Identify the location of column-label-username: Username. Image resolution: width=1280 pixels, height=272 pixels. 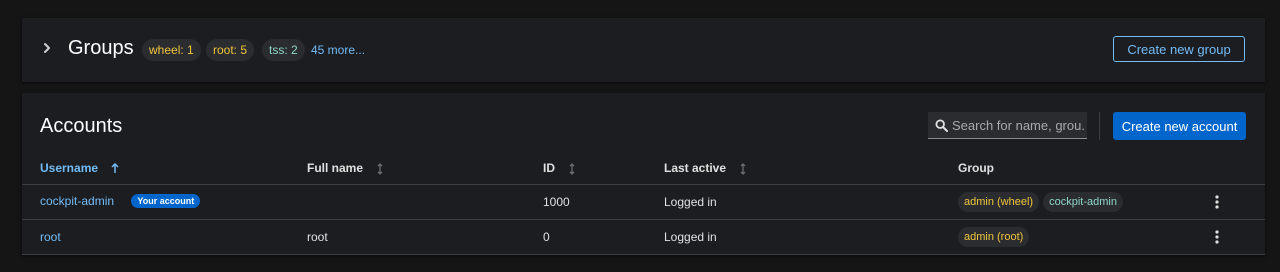
(69, 167).